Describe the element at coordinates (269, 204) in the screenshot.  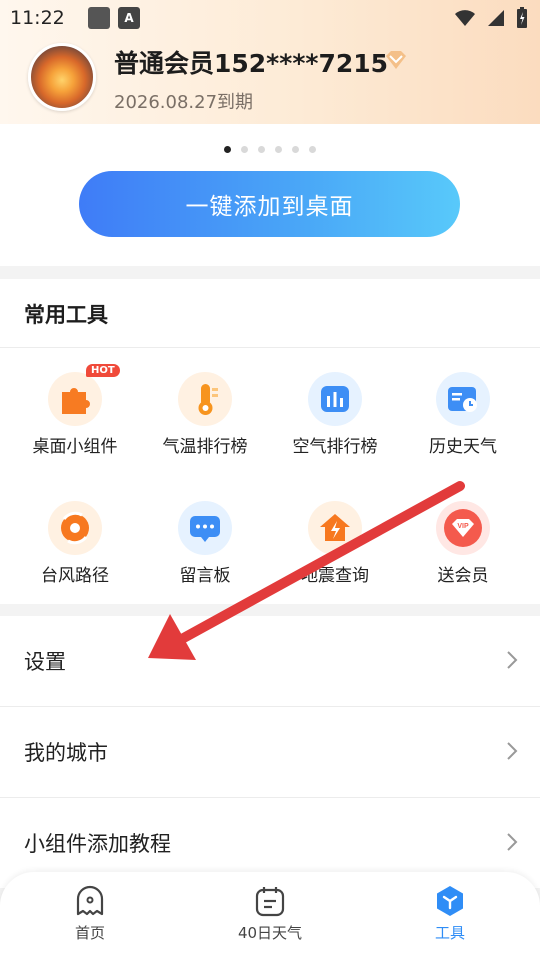
I see `add-to-desktop-button: 一键添加到桌面` at that location.